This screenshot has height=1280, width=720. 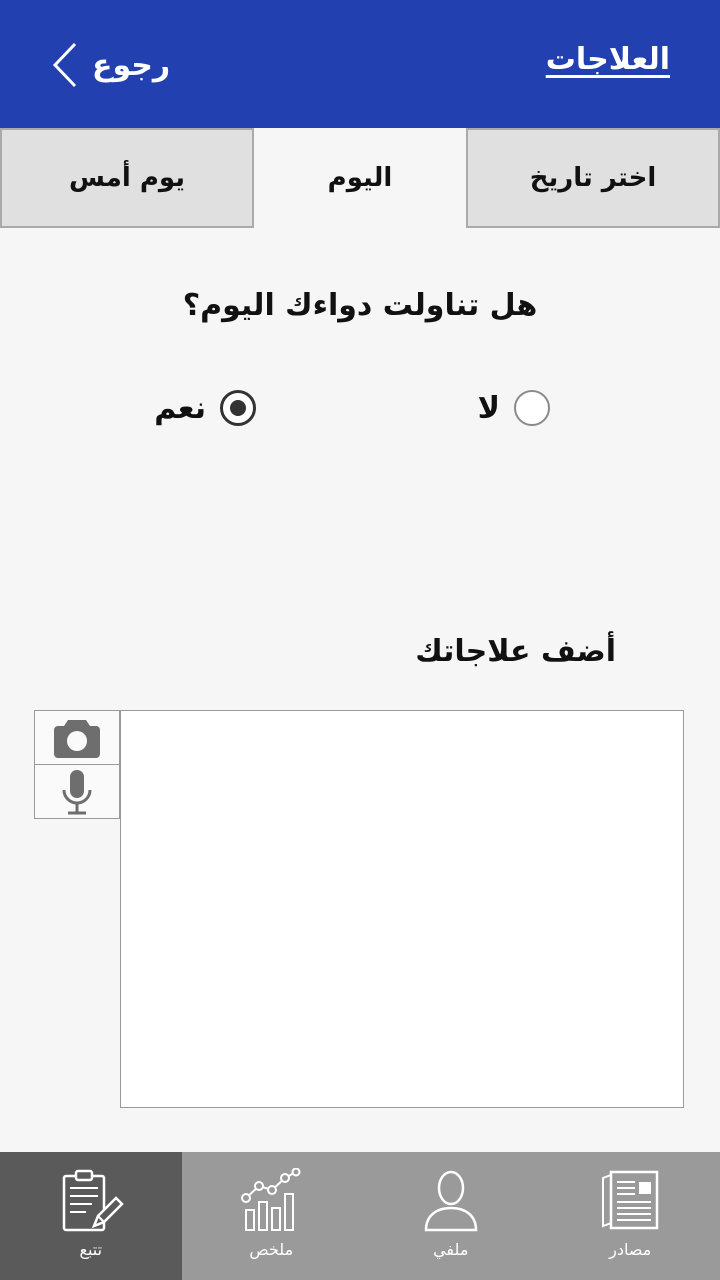 What do you see at coordinates (630, 1200) in the screenshot?
I see `newspaper-icon` at bounding box center [630, 1200].